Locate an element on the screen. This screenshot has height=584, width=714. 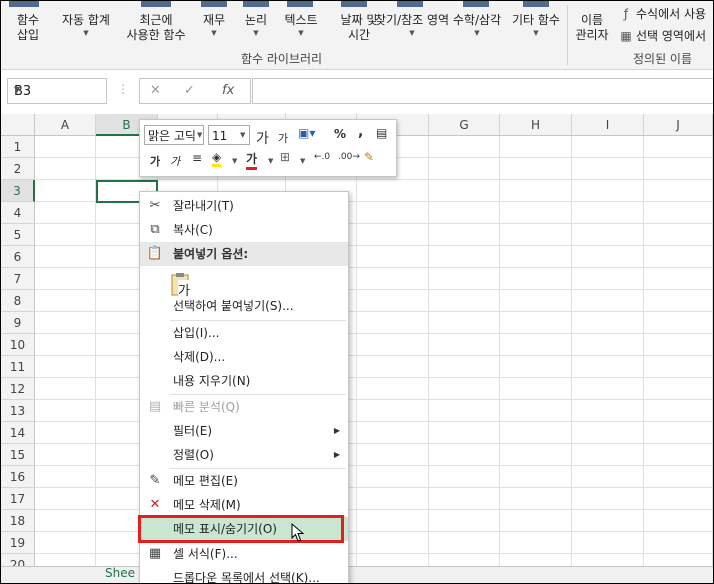
menu-item-cut: ✂ 잘라내기(T) is located at coordinates (244, 206).